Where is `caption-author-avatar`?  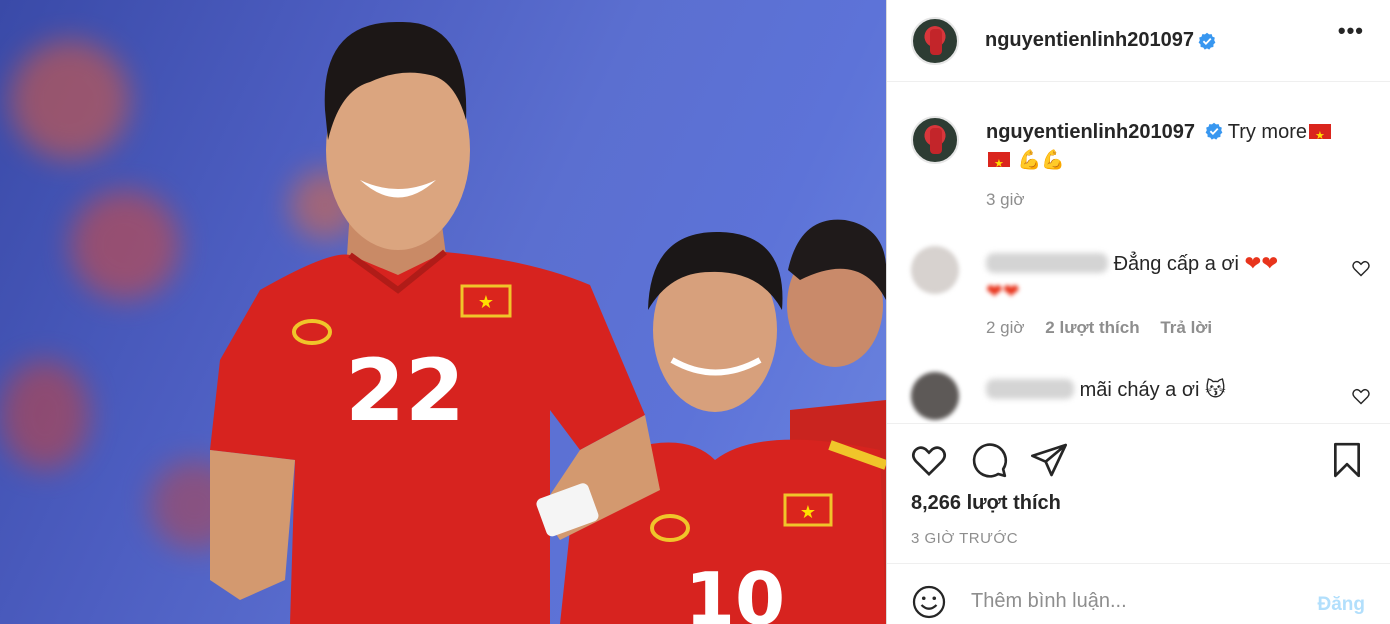 caption-author-avatar is located at coordinates (935, 140).